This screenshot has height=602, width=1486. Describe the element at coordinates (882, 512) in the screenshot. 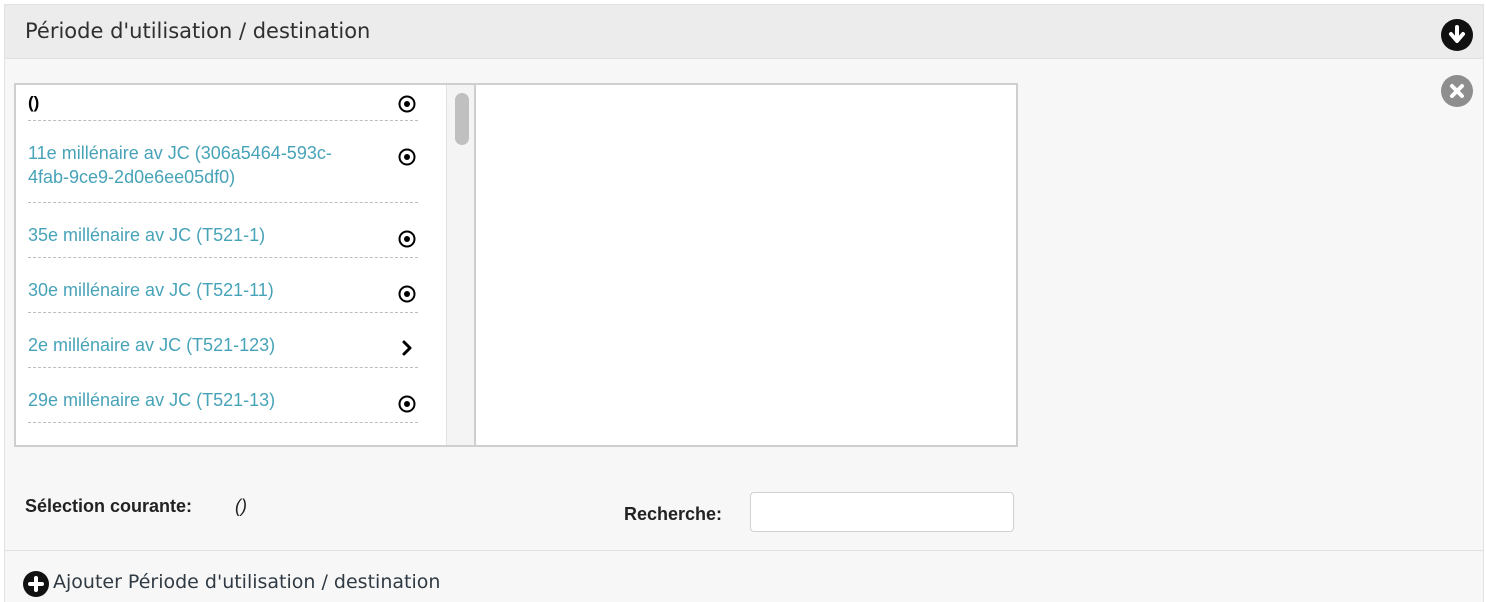

I see `search-input` at that location.